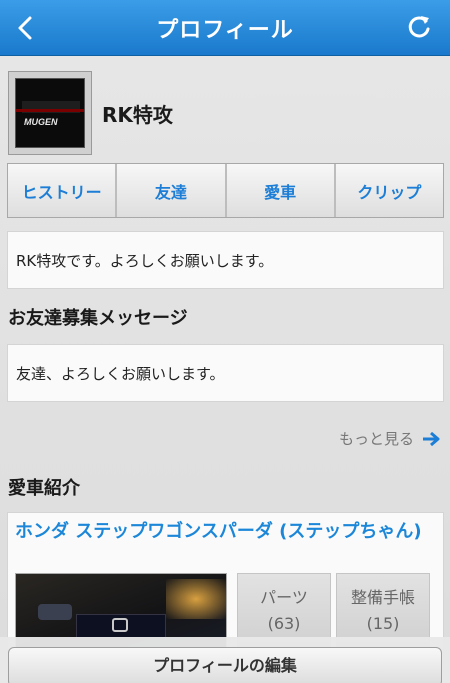 This screenshot has width=450, height=683. Describe the element at coordinates (431, 438) in the screenshot. I see `arrow-right-icon` at that location.